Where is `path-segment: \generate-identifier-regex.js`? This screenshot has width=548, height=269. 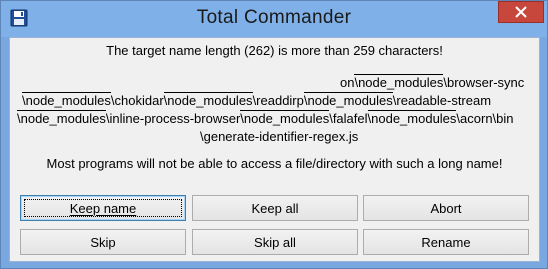 path-segment: \generate-identifier-regex.js is located at coordinates (279, 136).